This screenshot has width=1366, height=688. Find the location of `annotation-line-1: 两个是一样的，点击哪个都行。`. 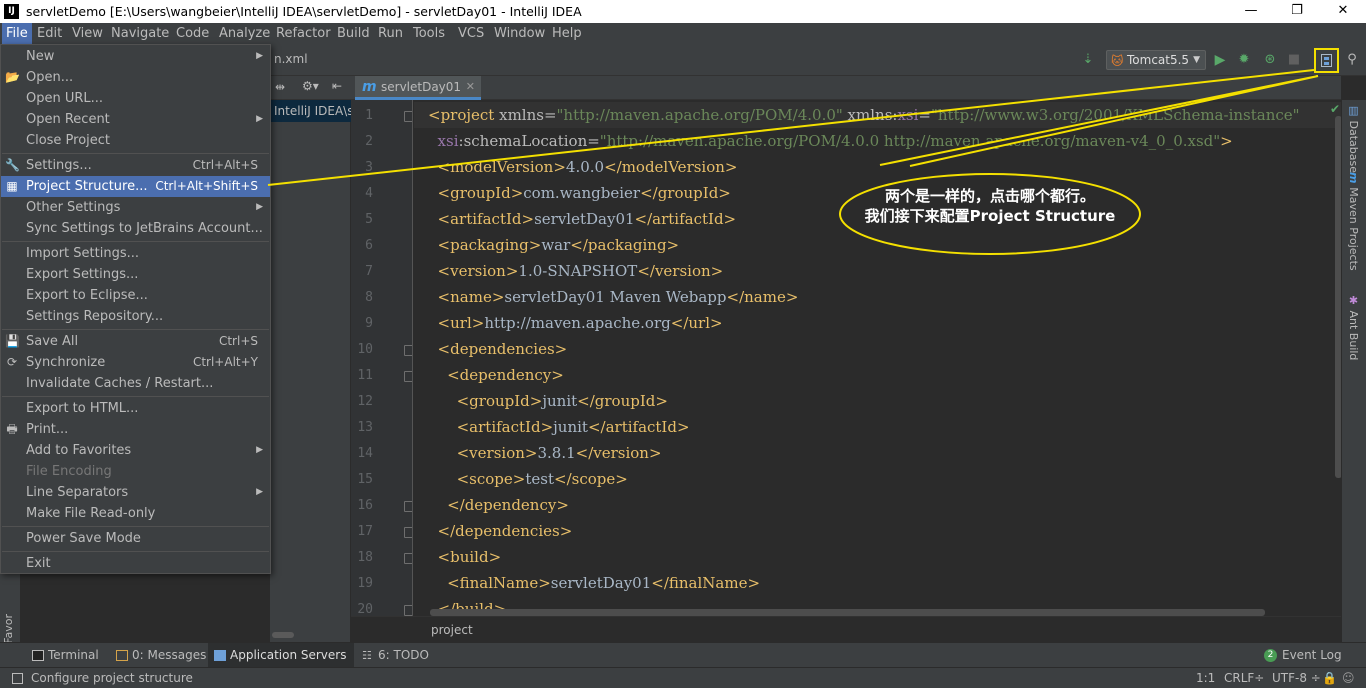

annotation-line-1: 两个是一样的，点击哪个都行。 is located at coordinates (989, 196).